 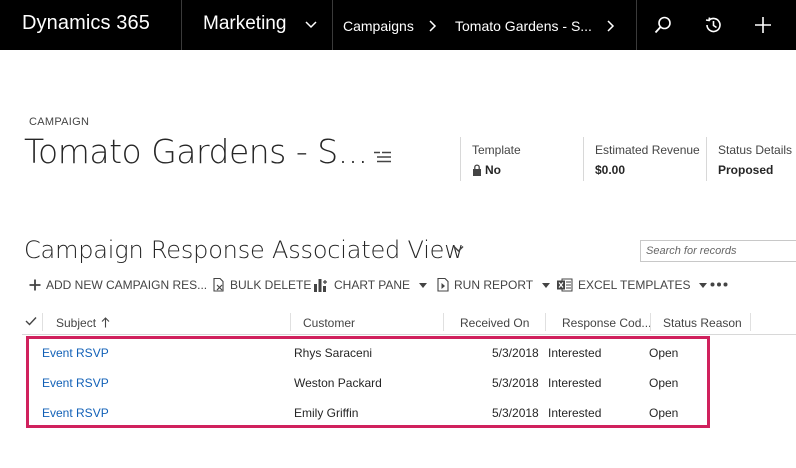 I want to click on excel-icon, so click(x=565, y=285).